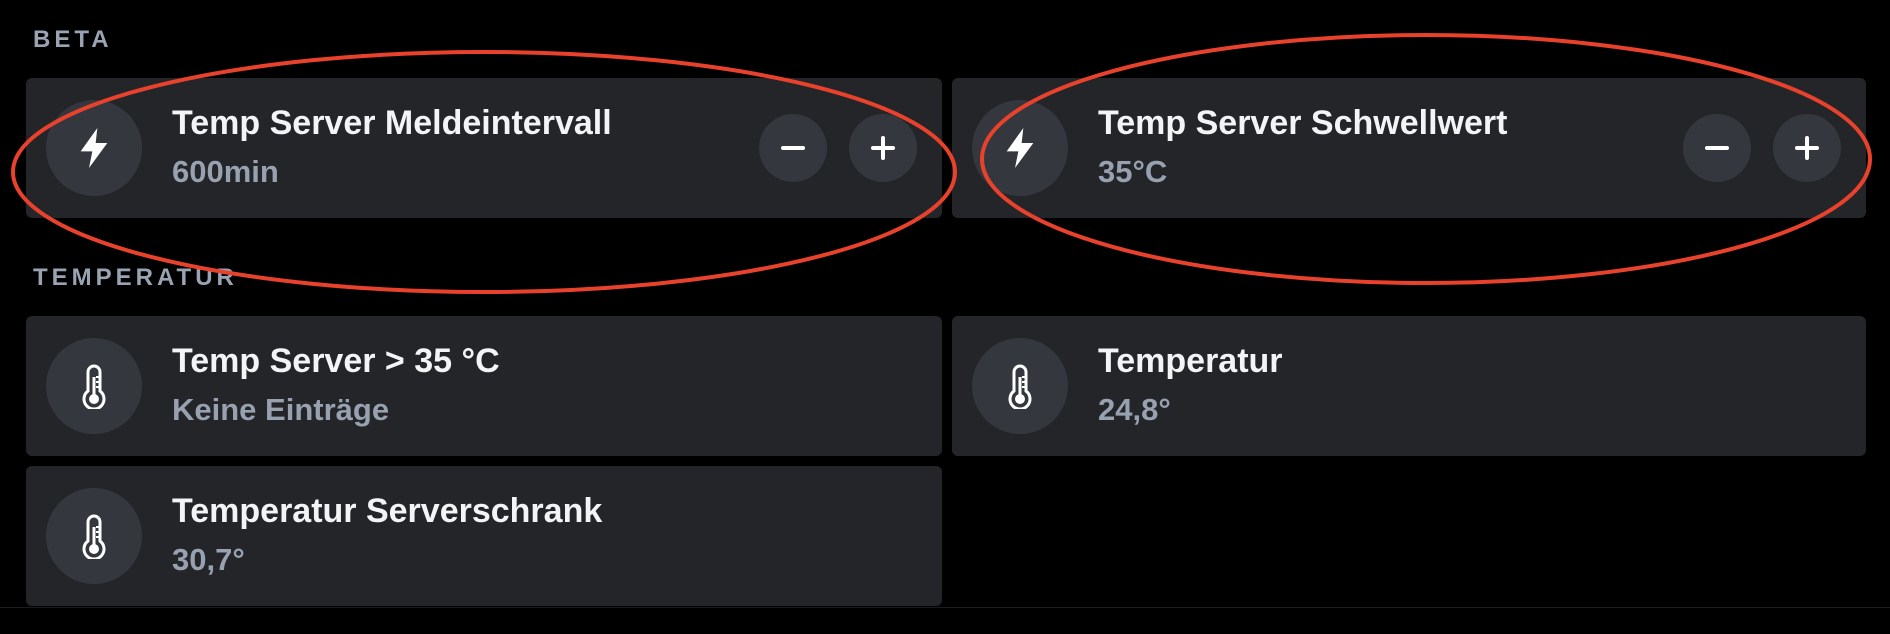 The height and width of the screenshot is (634, 1890). What do you see at coordinates (484, 536) in the screenshot?
I see `card-serverschrank: Temperatur Serverschrank 30,7°` at bounding box center [484, 536].